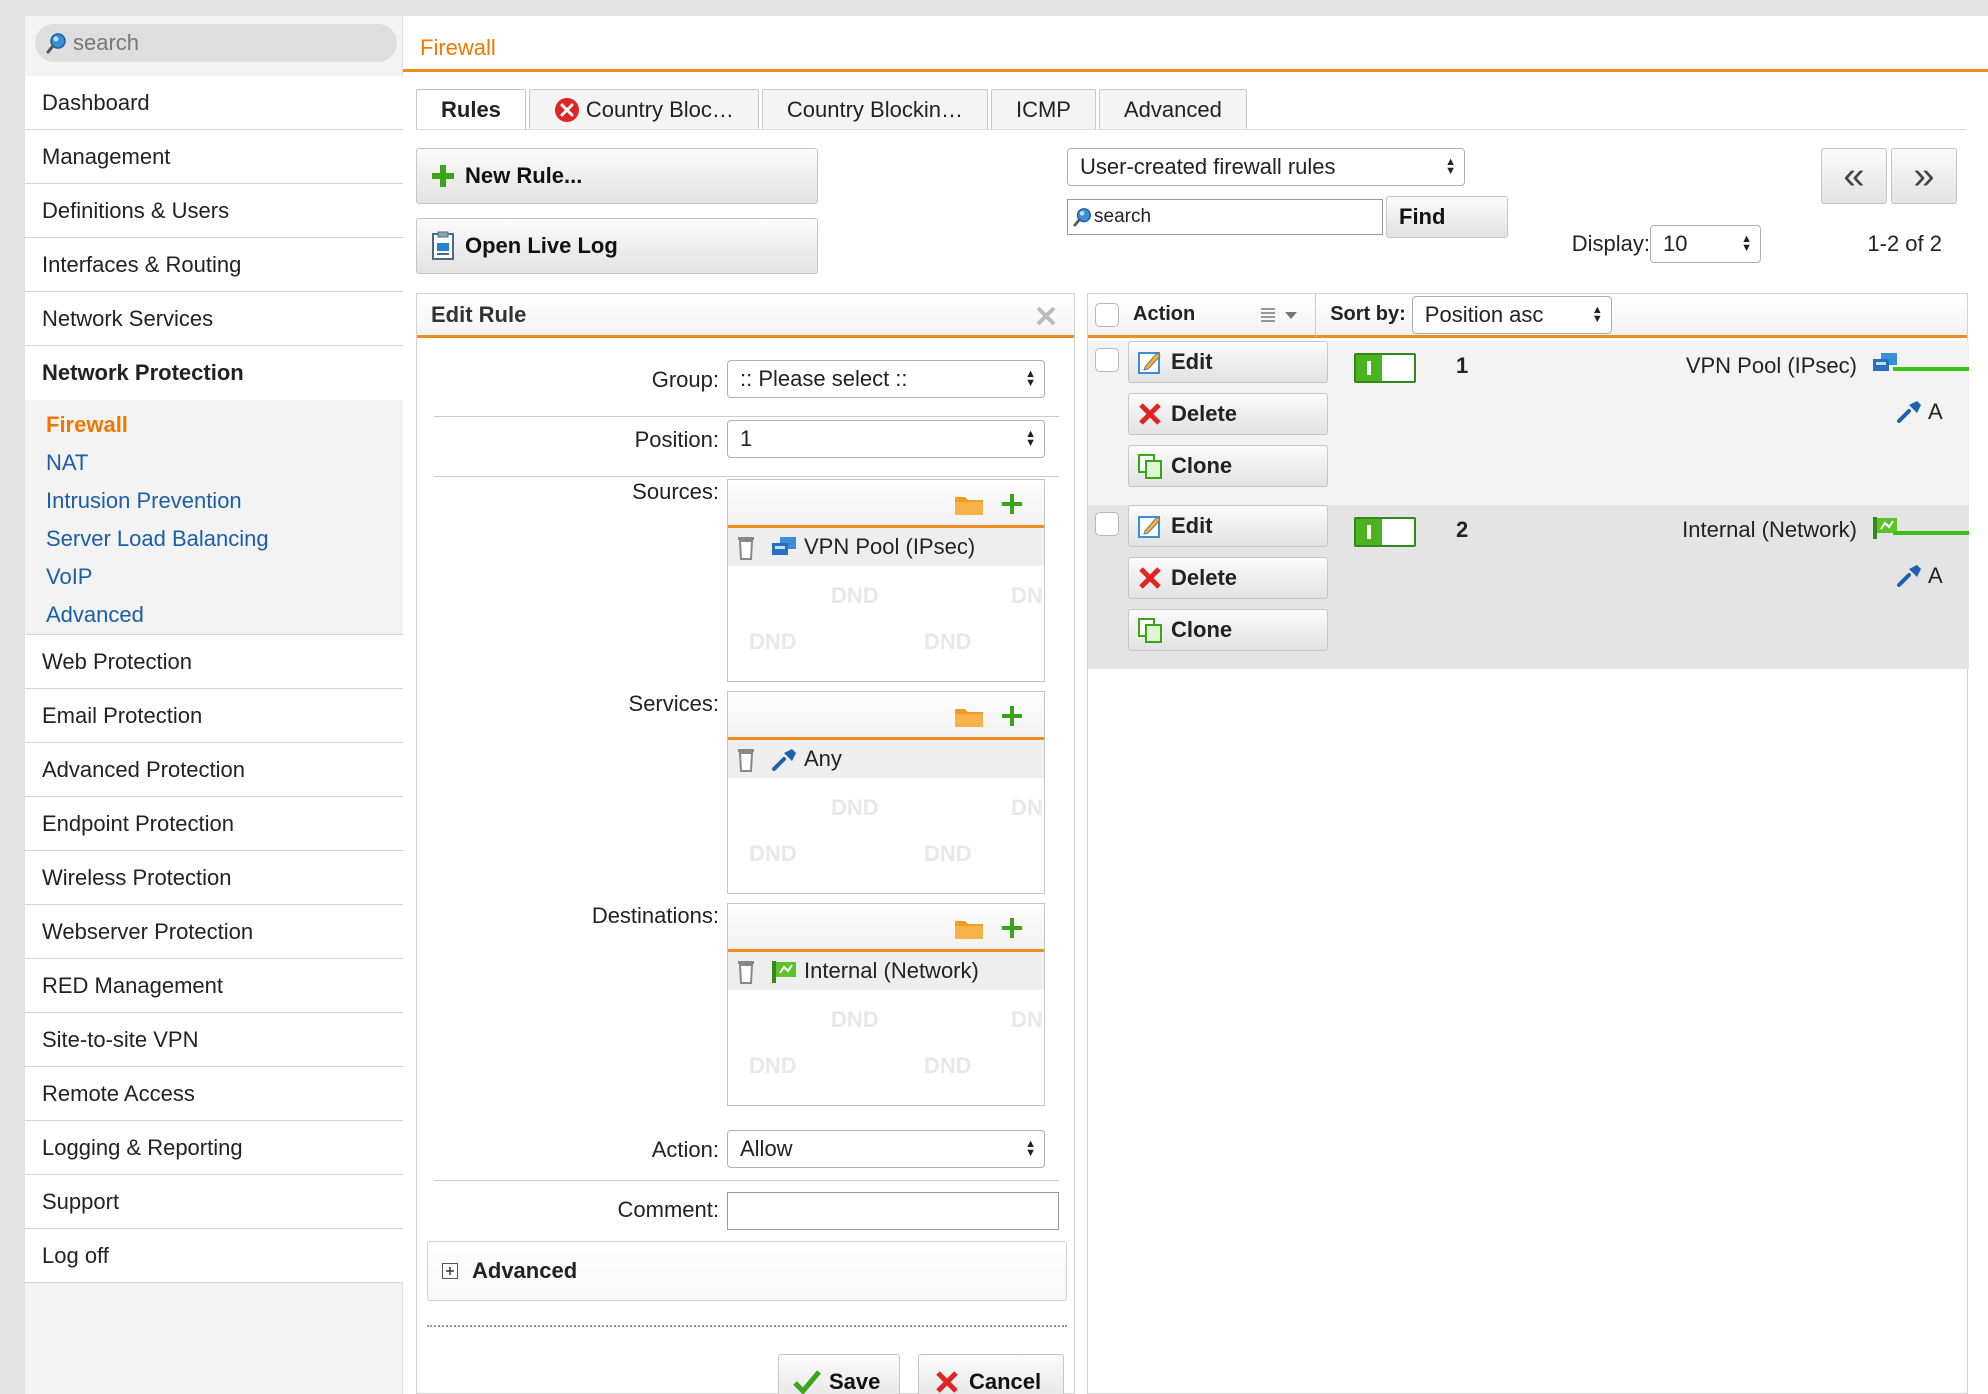  Describe the element at coordinates (214, 211) in the screenshot. I see `menu-item-definitions-users: Definitions & Users` at that location.